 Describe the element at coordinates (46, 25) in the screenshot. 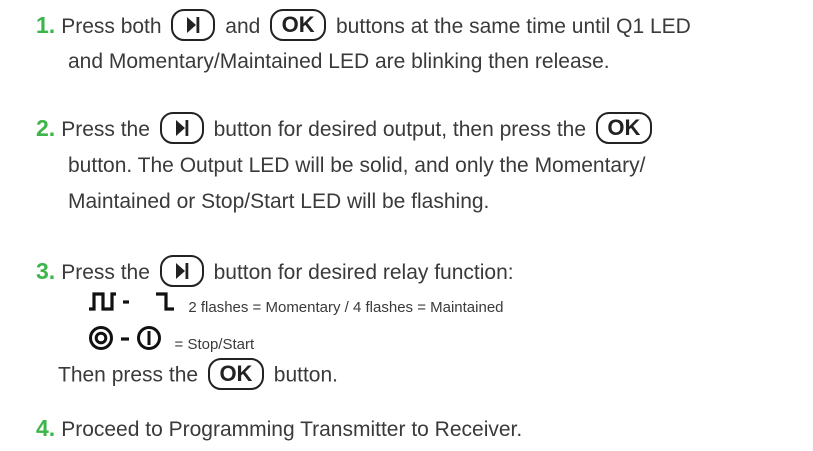

I see `step-number: 1.` at that location.